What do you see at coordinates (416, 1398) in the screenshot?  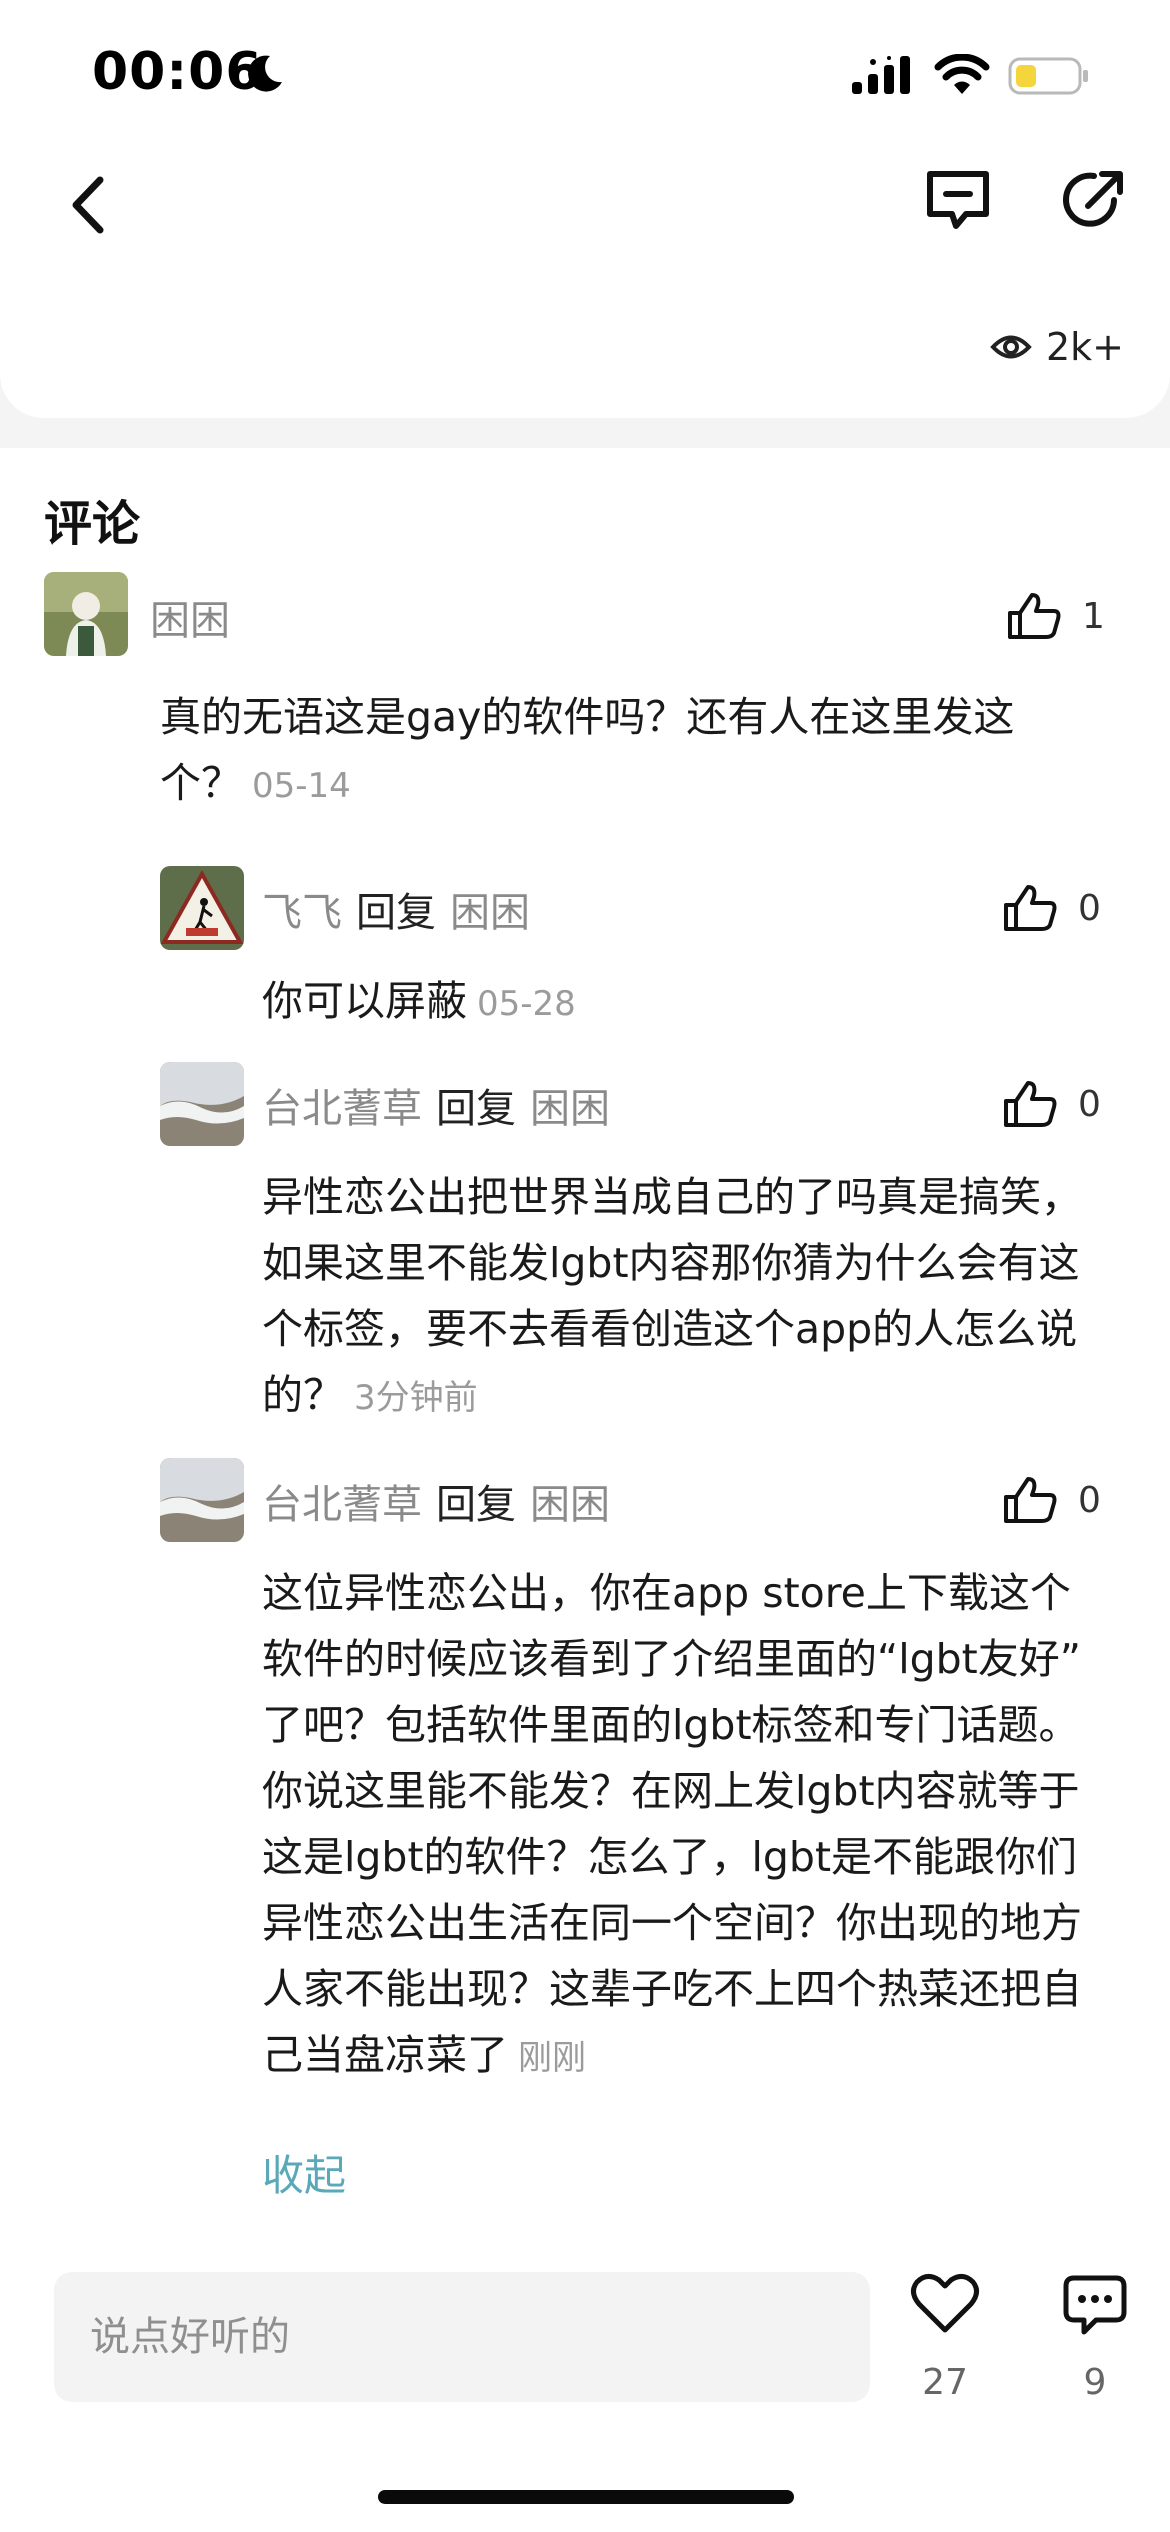 I see `reply-time: 3分钟前` at bounding box center [416, 1398].